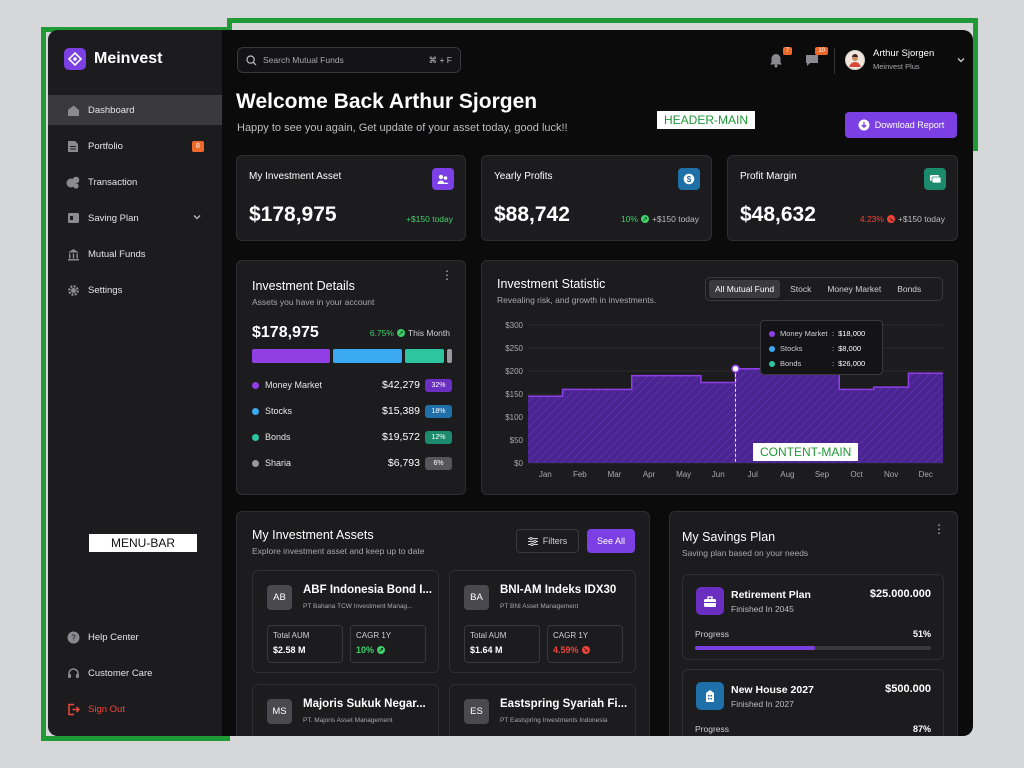  I want to click on header-main-tag: HEADER-MAIN, so click(706, 120).